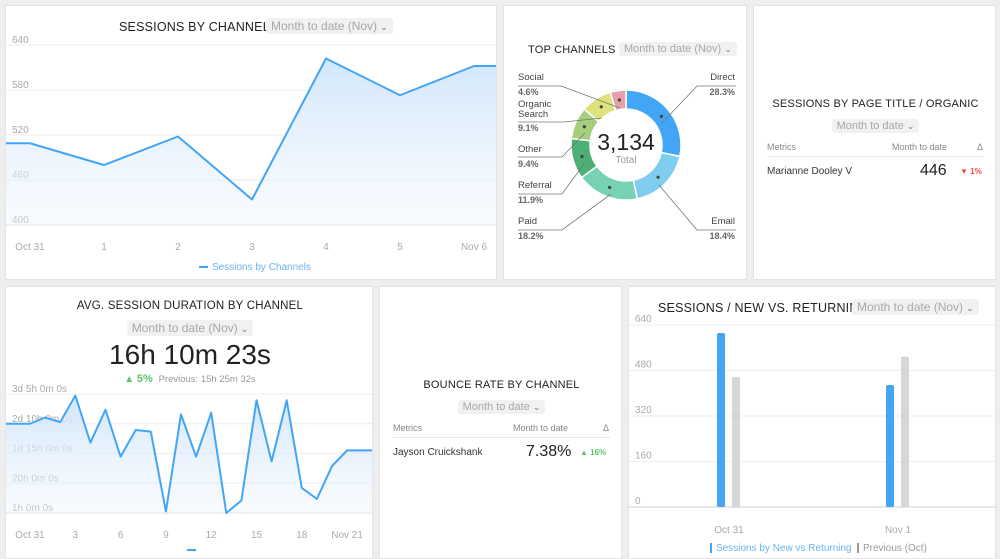  I want to click on y-tick-label: 0, so click(638, 501).